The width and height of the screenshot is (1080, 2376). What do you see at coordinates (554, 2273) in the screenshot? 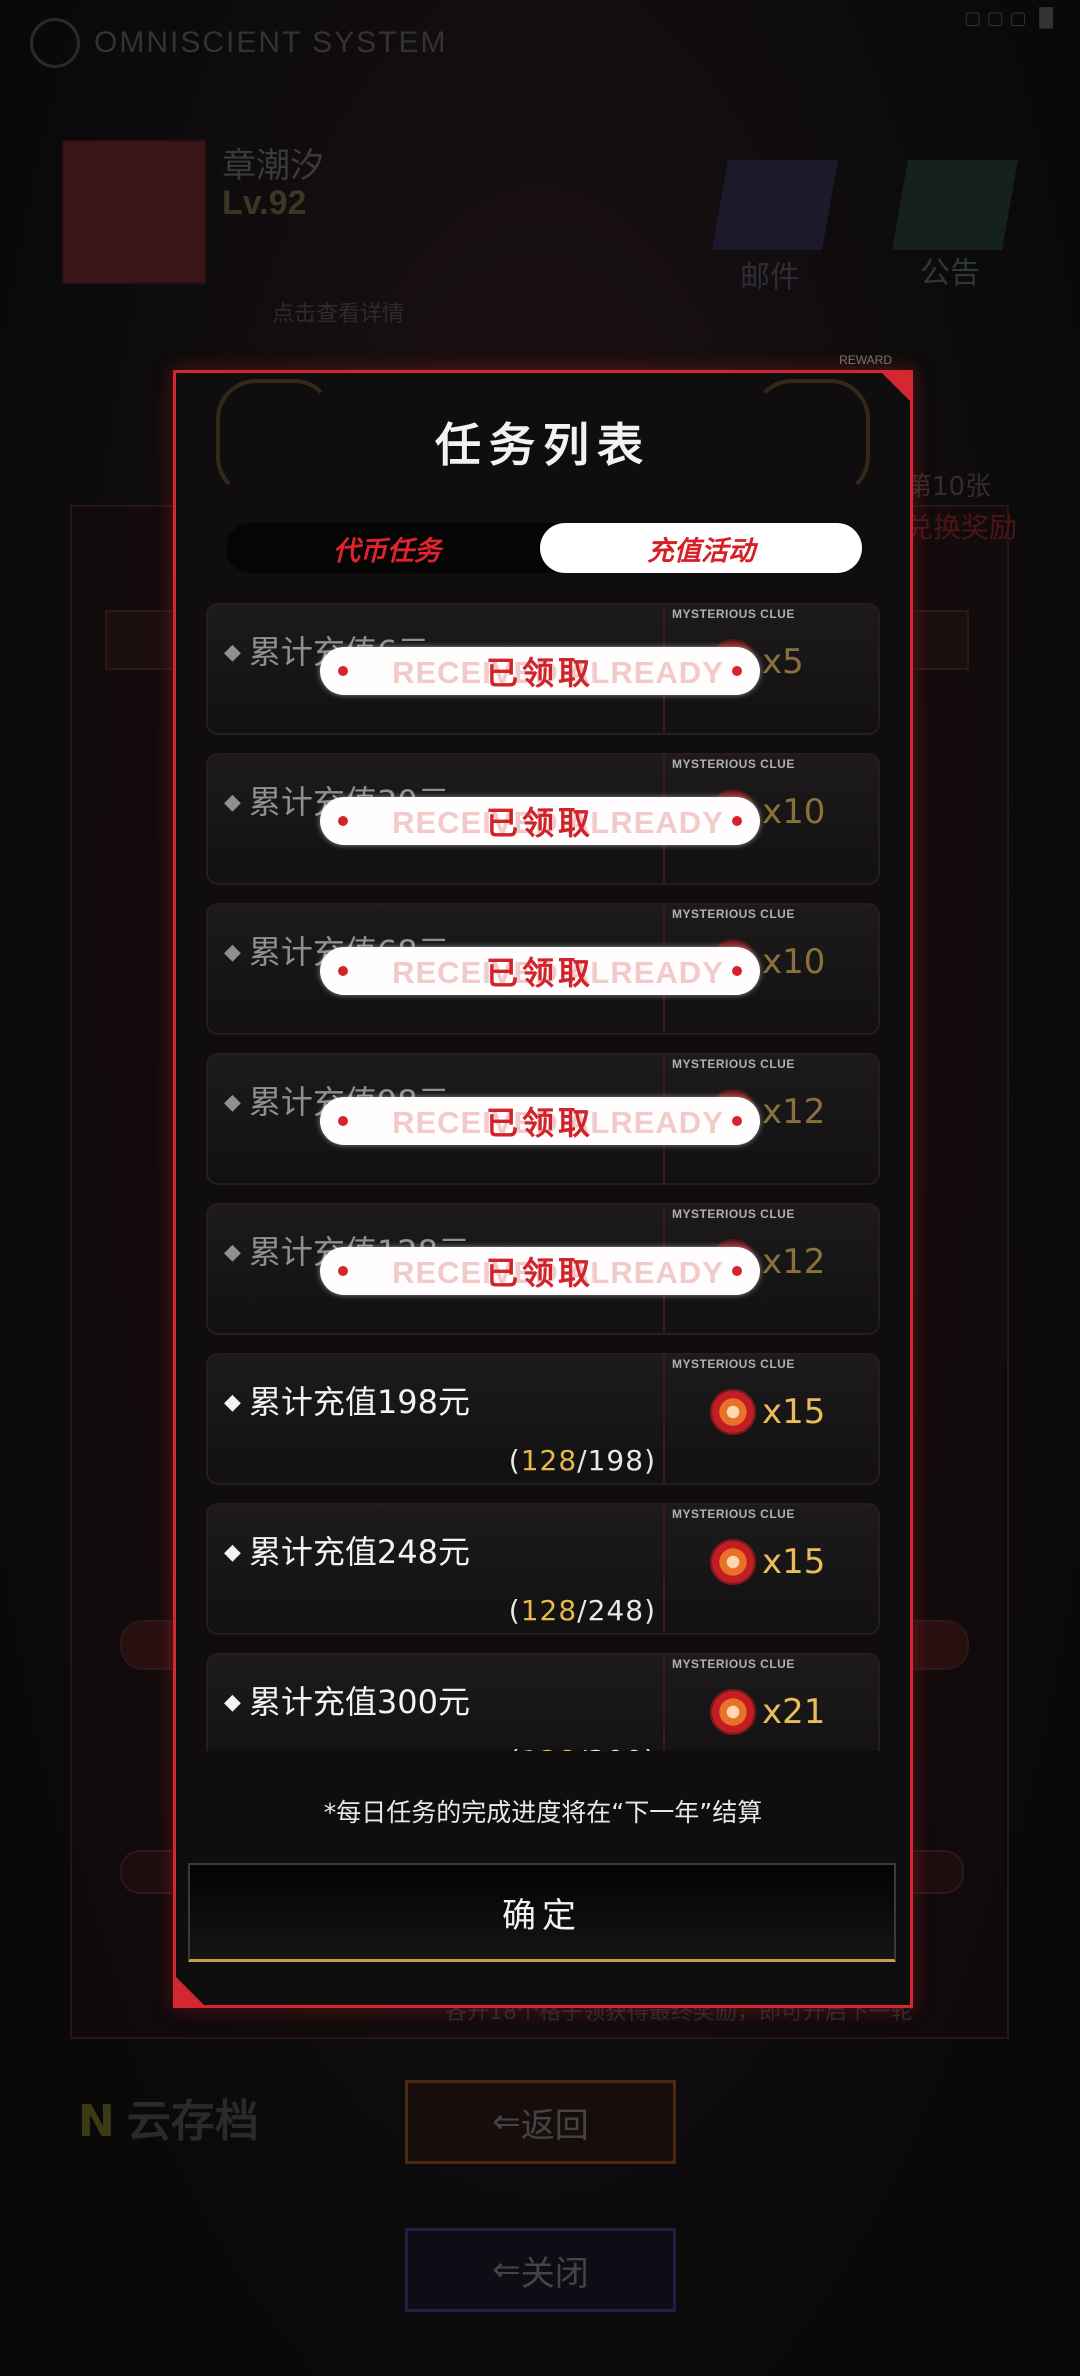
I see `close-label: 关闭` at bounding box center [554, 2273].